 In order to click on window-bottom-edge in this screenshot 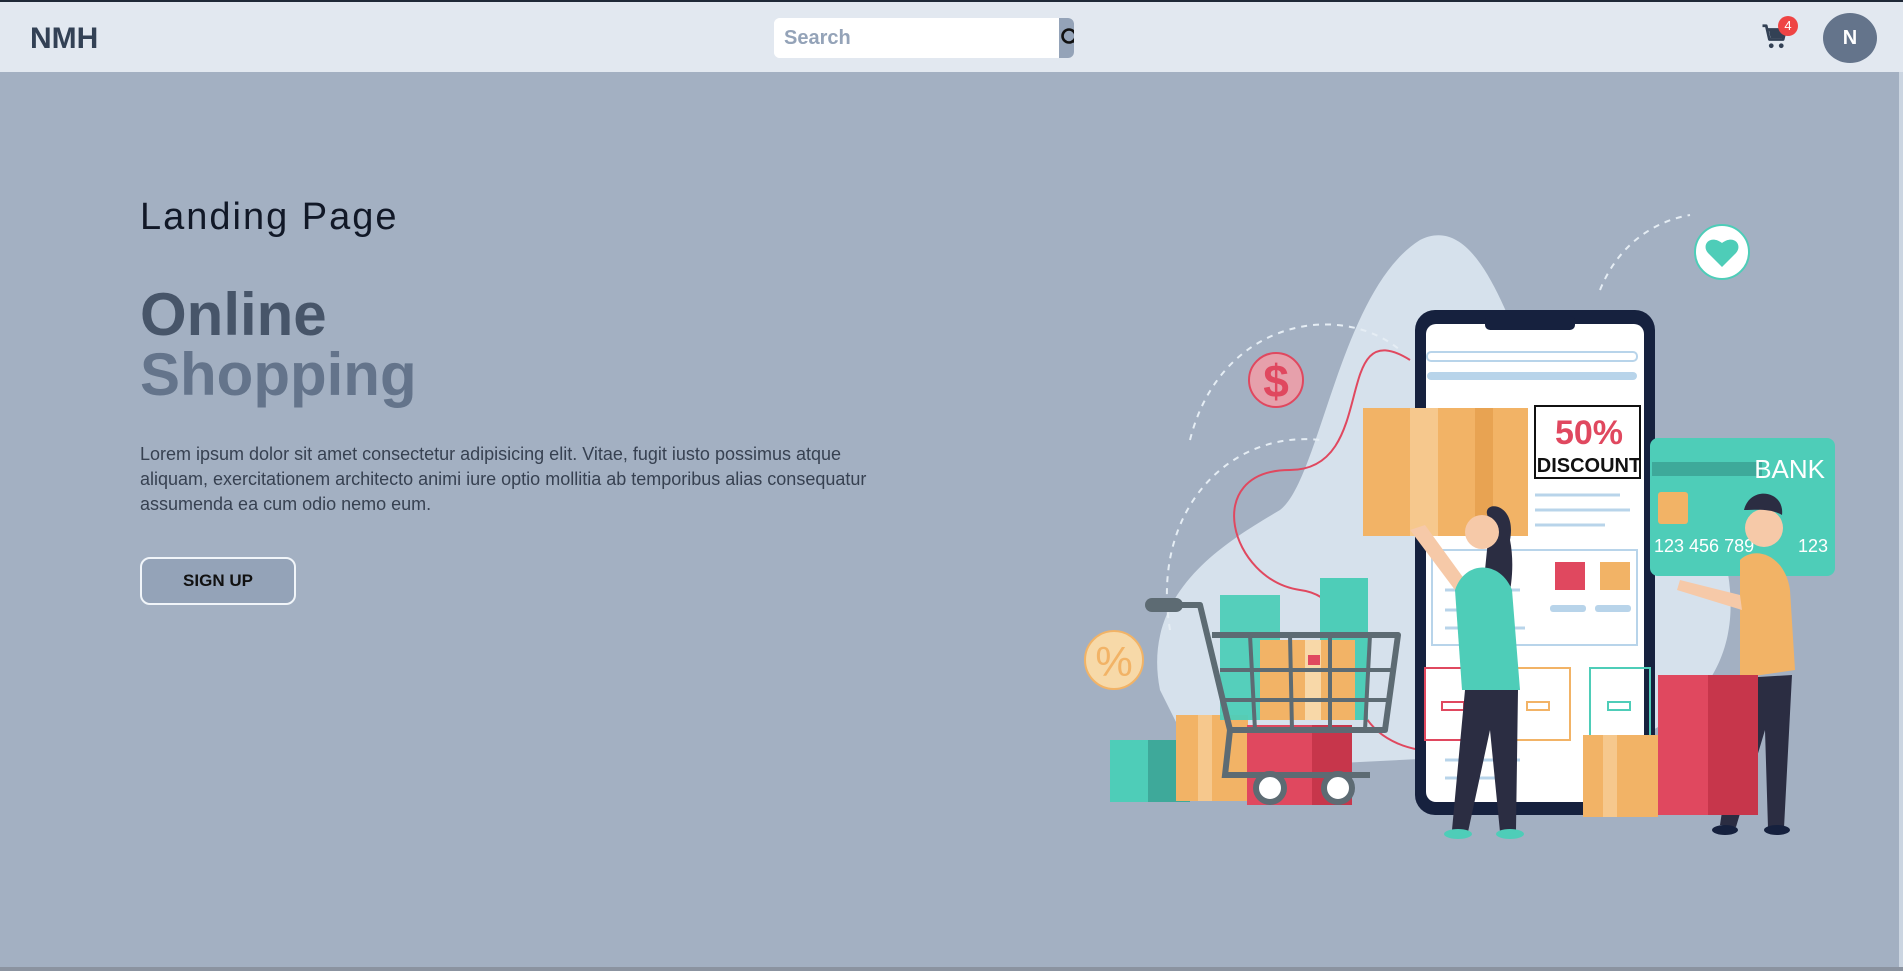, I will do `click(951, 969)`.